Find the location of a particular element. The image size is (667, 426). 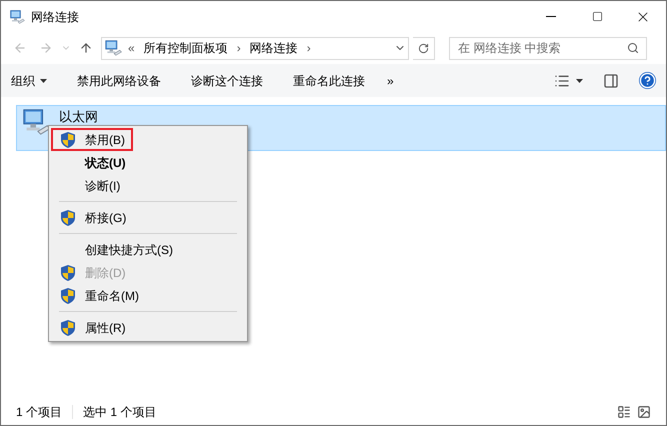

details-view-button is located at coordinates (624, 412).